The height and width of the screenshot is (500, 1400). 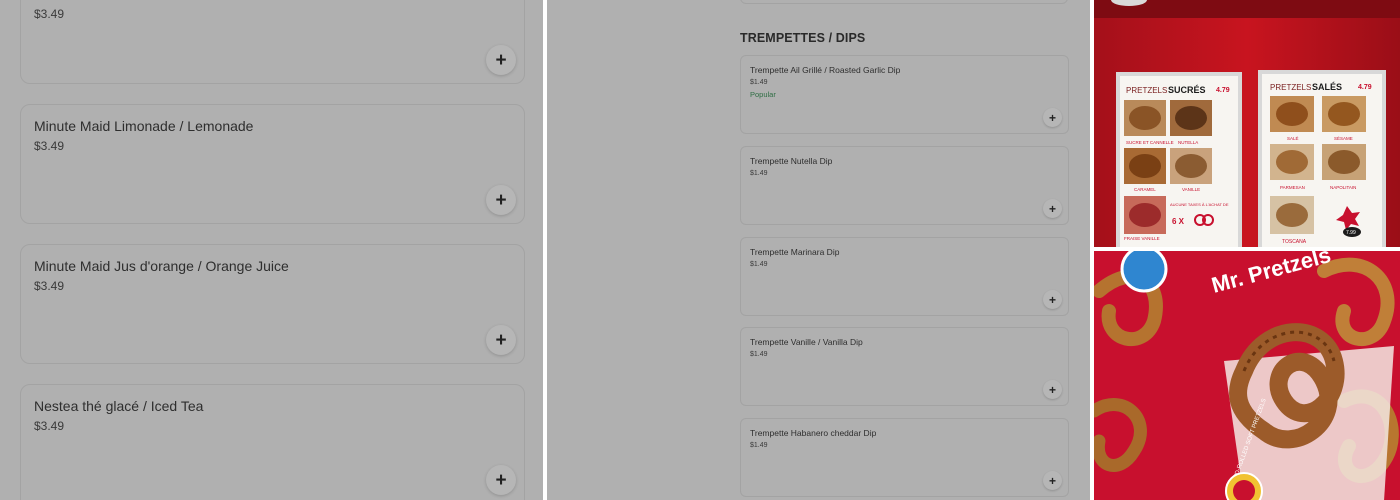 What do you see at coordinates (272, 164) in the screenshot?
I see `menu-item-card: Minute Maid Limonade / Lemonade $3.49 +` at bounding box center [272, 164].